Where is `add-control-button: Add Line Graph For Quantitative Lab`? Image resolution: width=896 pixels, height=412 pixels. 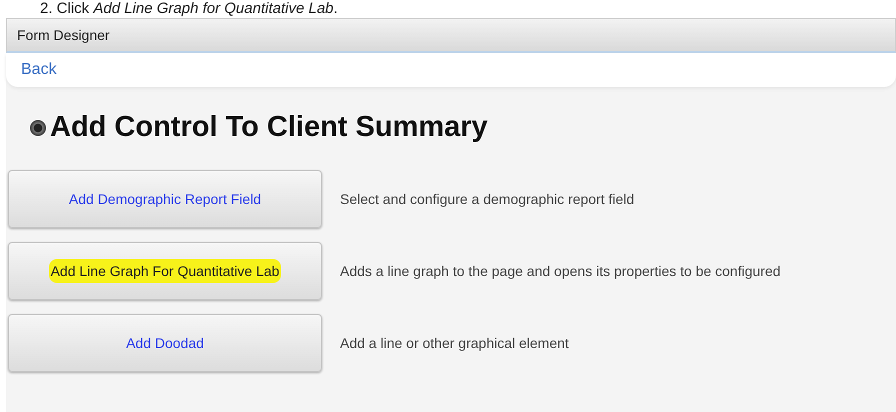 add-control-button: Add Line Graph For Quantitative Lab is located at coordinates (165, 271).